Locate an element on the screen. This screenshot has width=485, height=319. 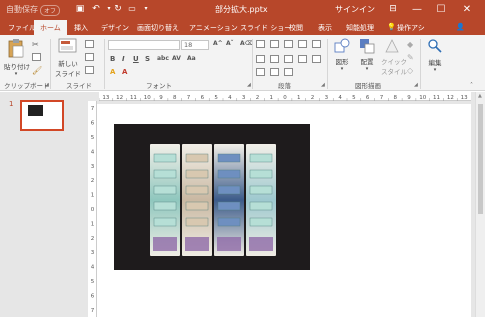
save-icon: ▣ is located at coordinates (80, 9).